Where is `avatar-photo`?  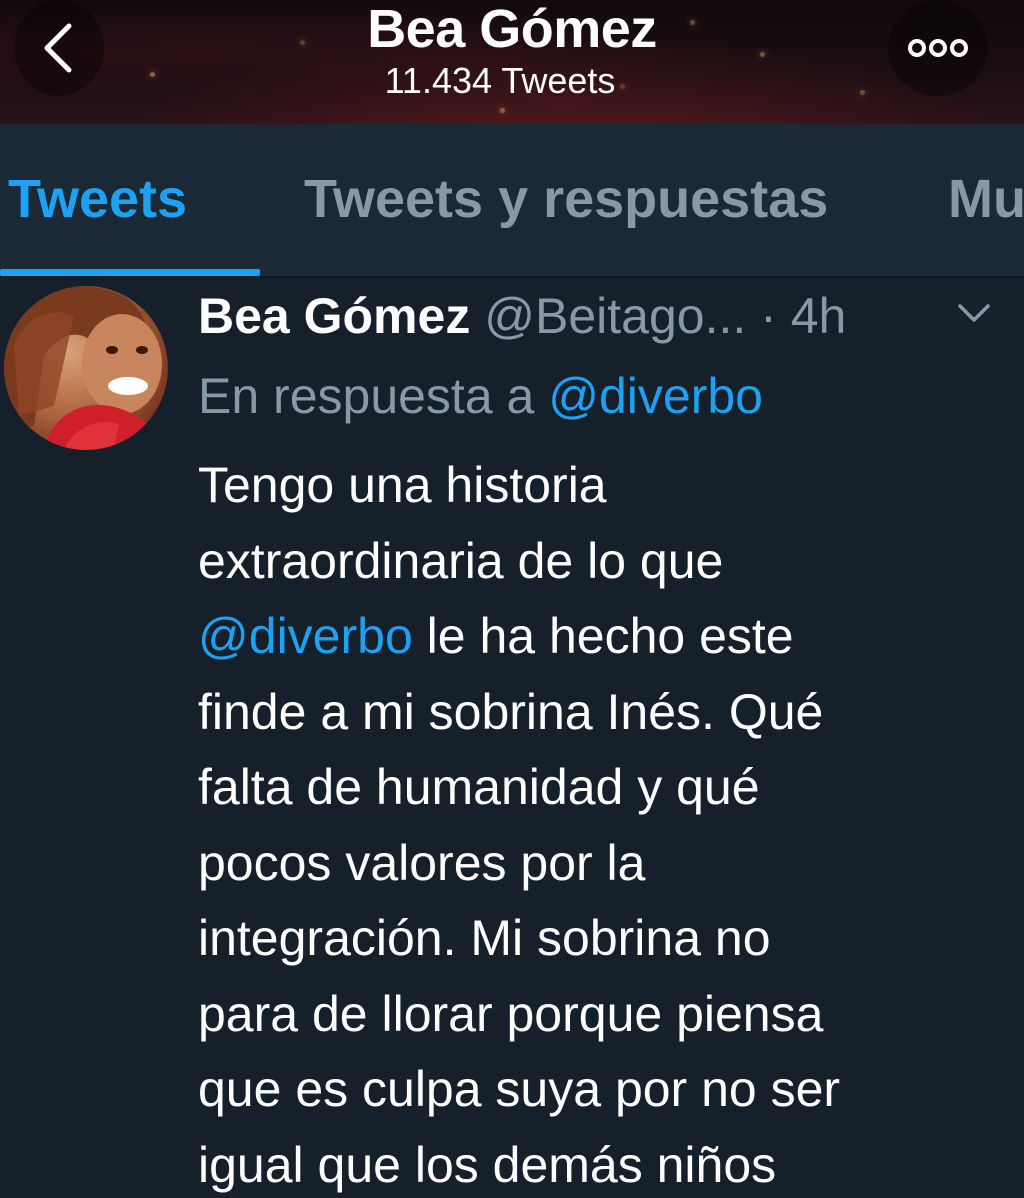 avatar-photo is located at coordinates (86, 368).